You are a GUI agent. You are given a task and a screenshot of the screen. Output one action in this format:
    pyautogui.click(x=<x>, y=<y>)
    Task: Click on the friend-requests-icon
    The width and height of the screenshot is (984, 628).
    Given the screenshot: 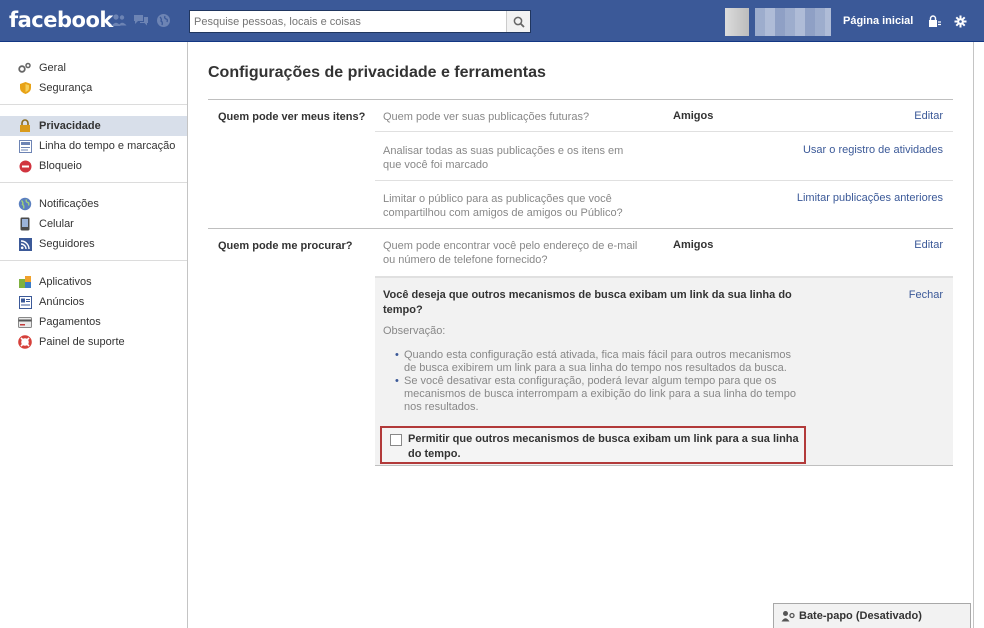 What is the action you would take?
    pyautogui.click(x=119, y=20)
    